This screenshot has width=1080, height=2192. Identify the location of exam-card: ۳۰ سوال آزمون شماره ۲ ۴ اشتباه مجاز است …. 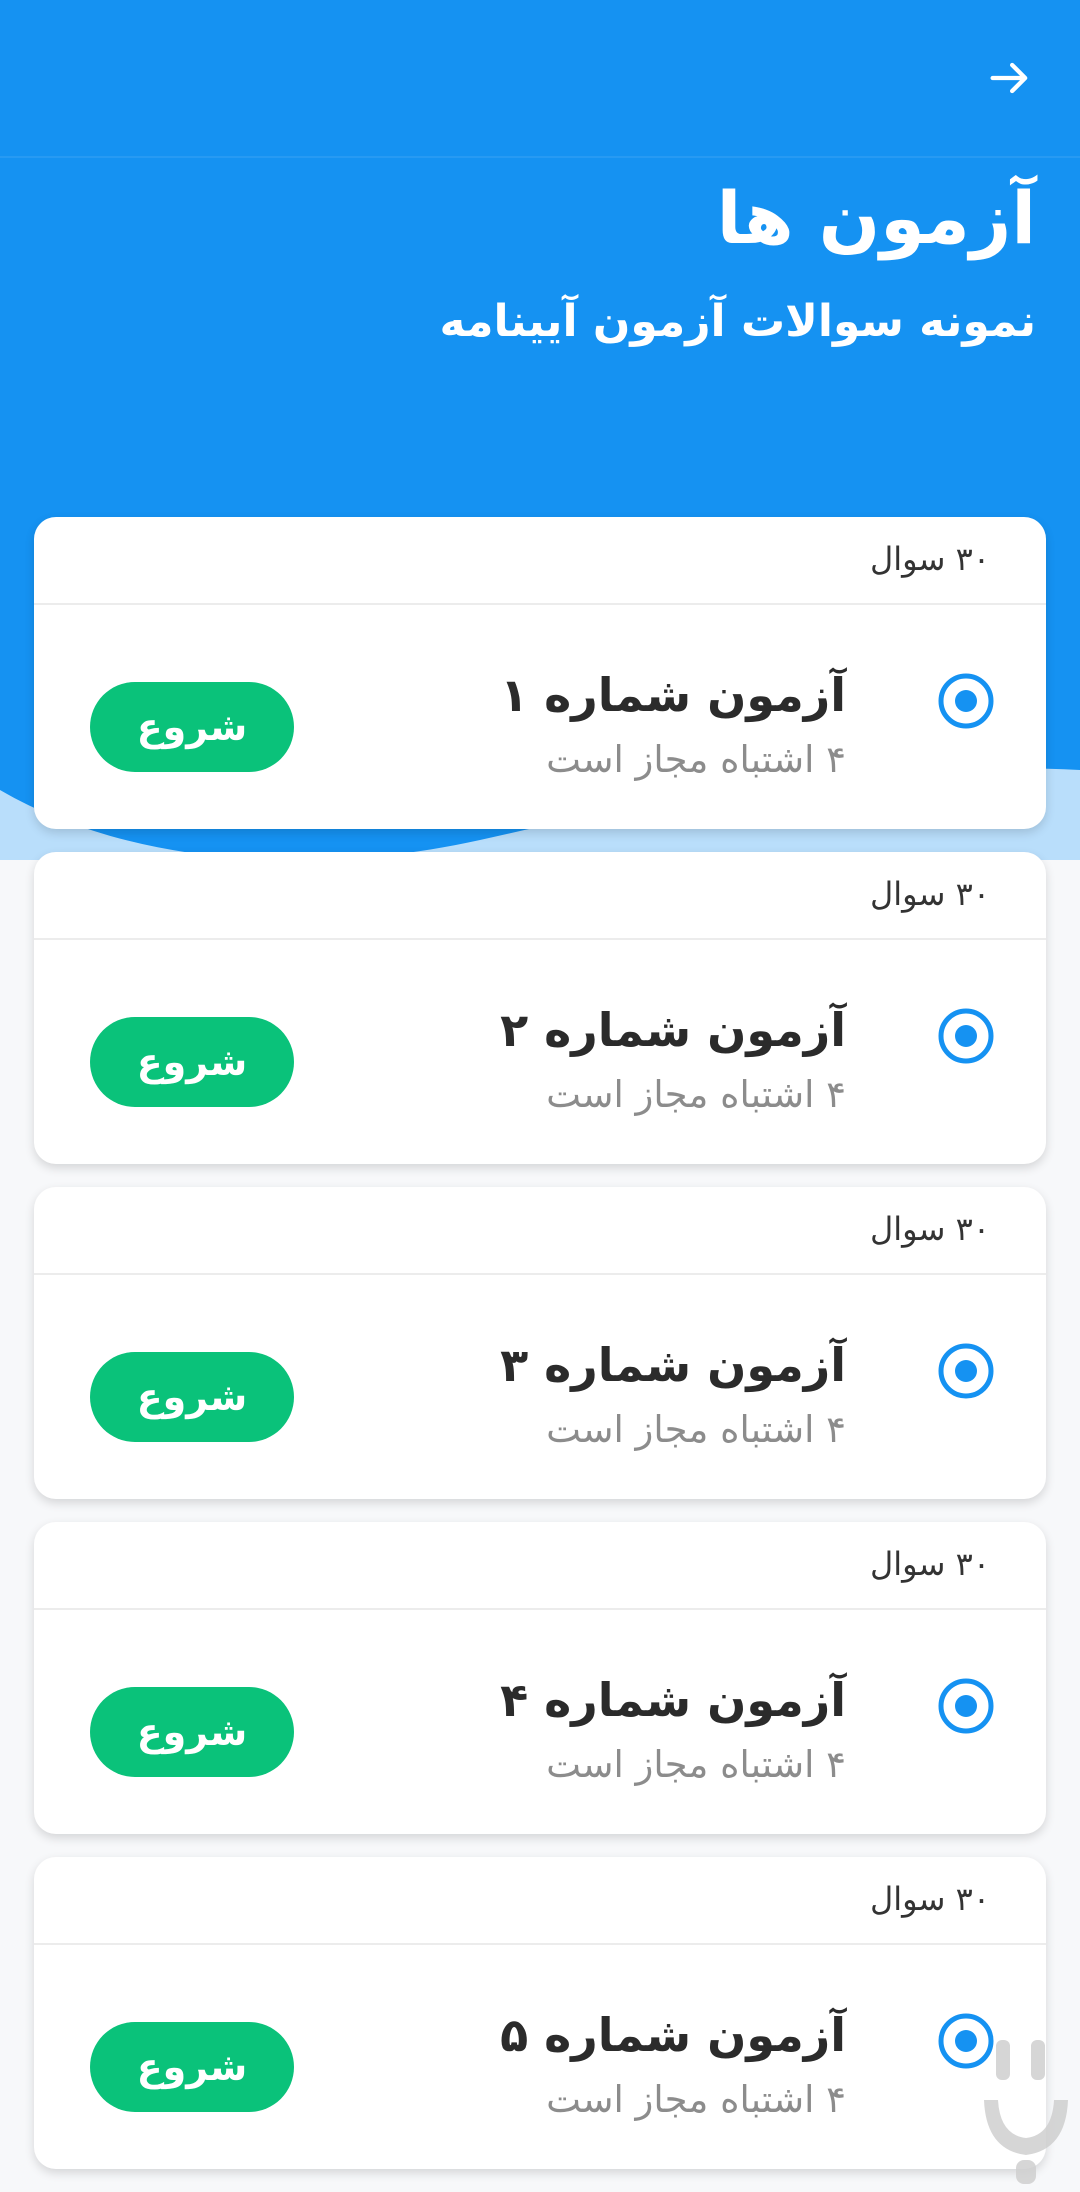
(540, 1008).